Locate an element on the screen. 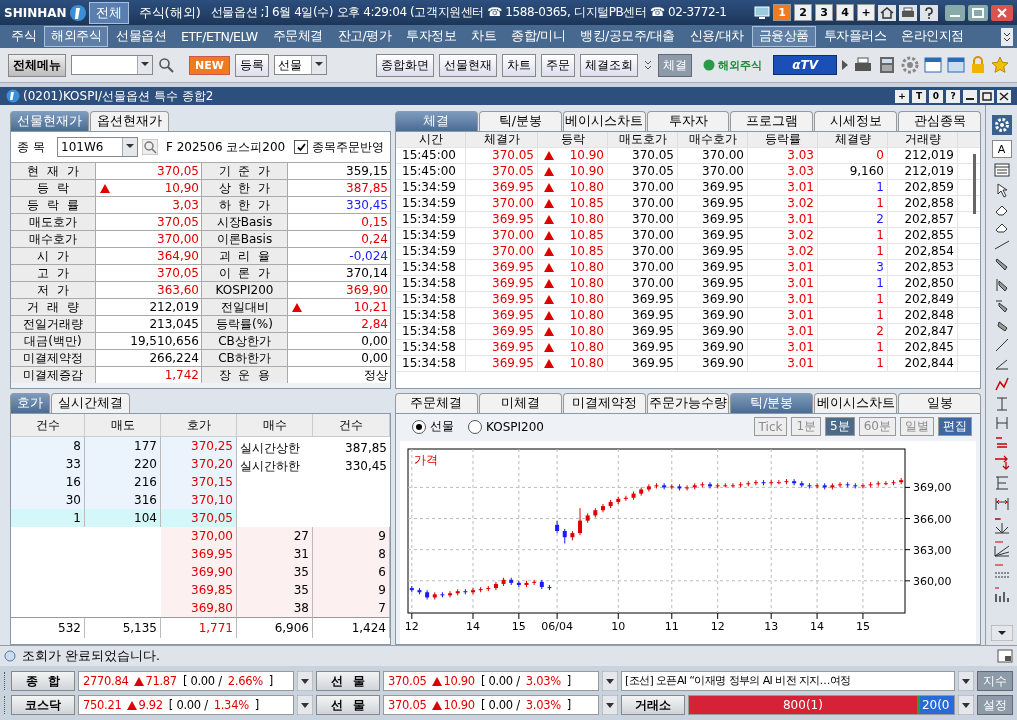 The width and height of the screenshot is (1017, 720). horizontal-line-icon is located at coordinates (1001, 423).